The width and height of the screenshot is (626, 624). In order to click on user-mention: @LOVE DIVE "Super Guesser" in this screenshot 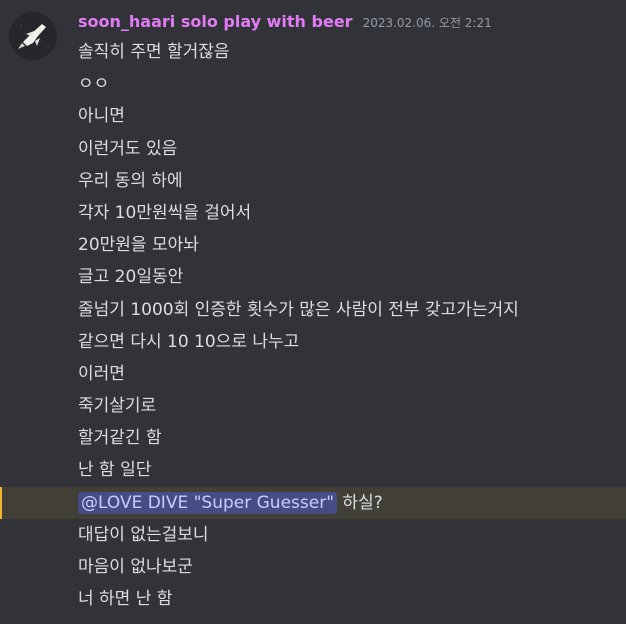, I will do `click(208, 502)`.